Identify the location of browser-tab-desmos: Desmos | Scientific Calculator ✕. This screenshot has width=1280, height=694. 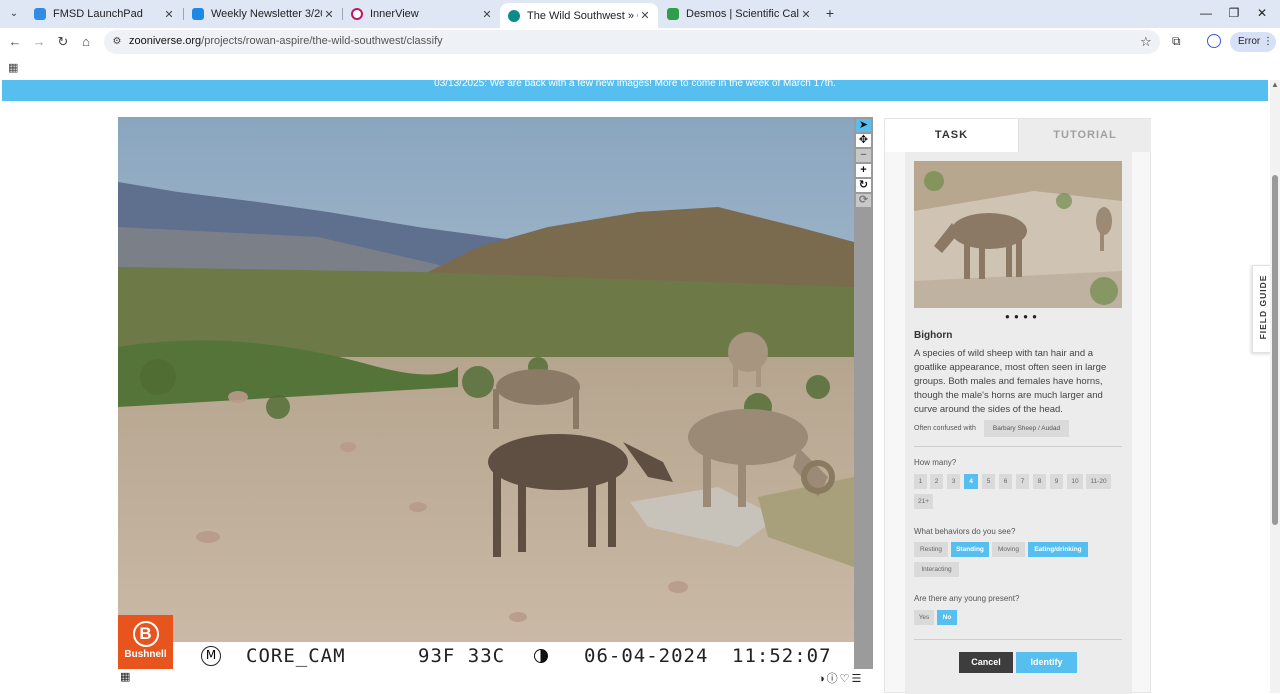
(739, 14).